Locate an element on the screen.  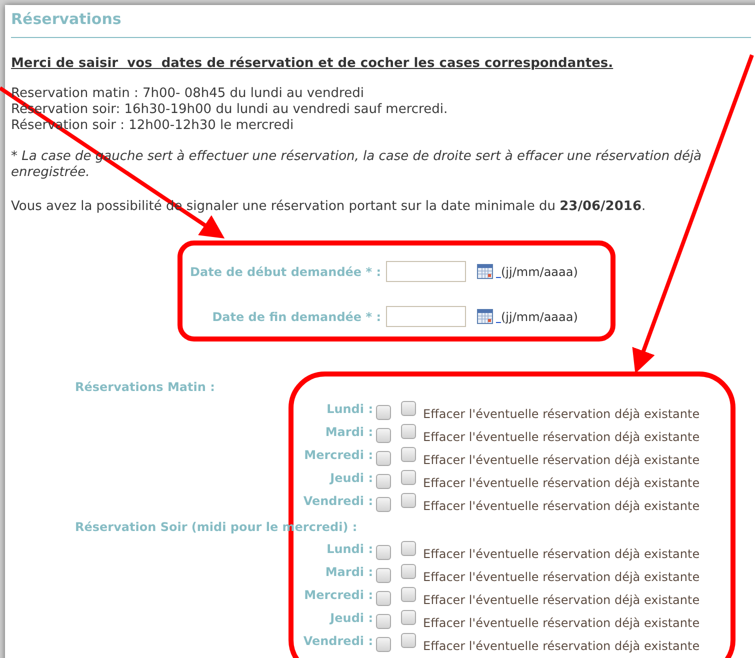
date-label: Date de fin demandée * : is located at coordinates (296, 317).